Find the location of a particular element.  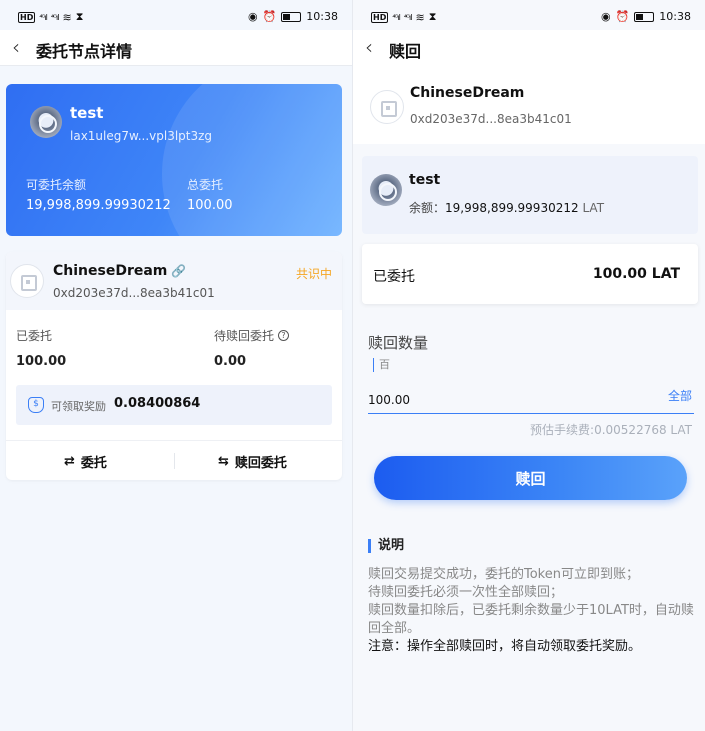

notes-title: 说明 is located at coordinates (386, 546).